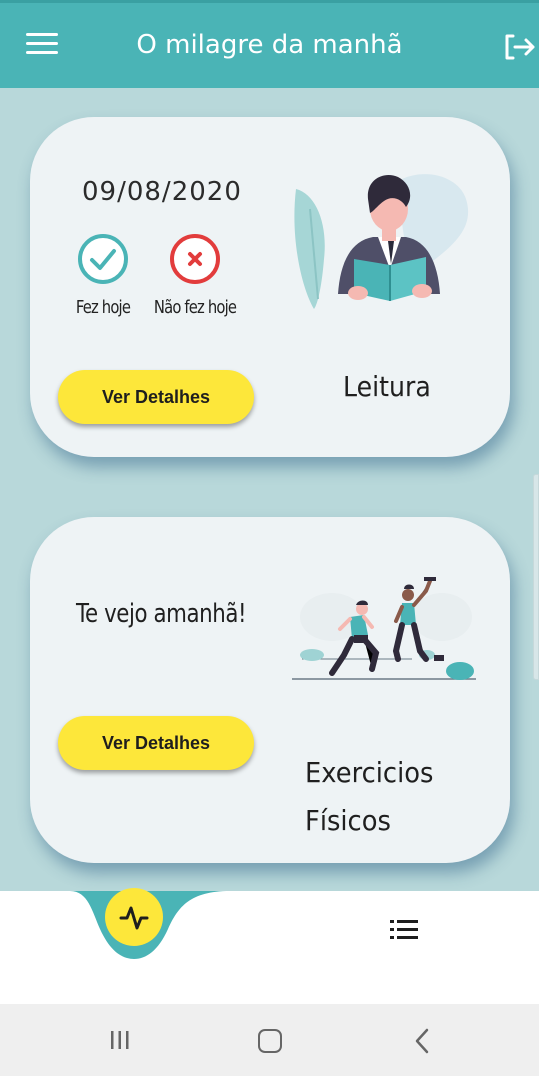  I want to click on app-bar: O milagre da manhã, so click(269, 44).